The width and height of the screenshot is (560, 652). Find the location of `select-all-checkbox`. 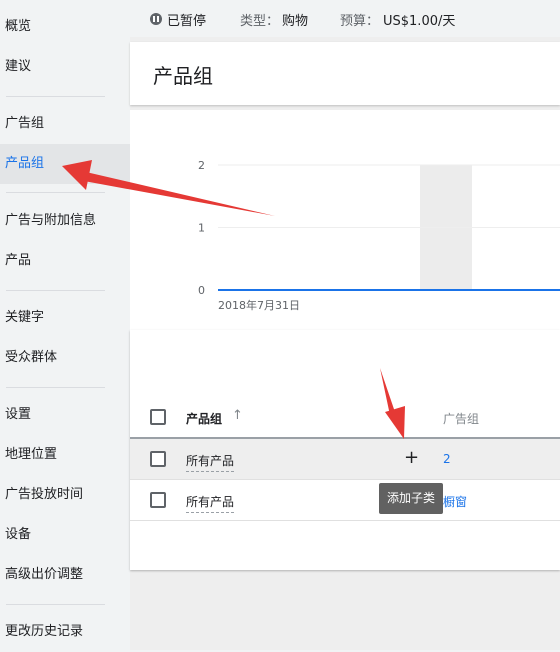

select-all-checkbox is located at coordinates (158, 417).